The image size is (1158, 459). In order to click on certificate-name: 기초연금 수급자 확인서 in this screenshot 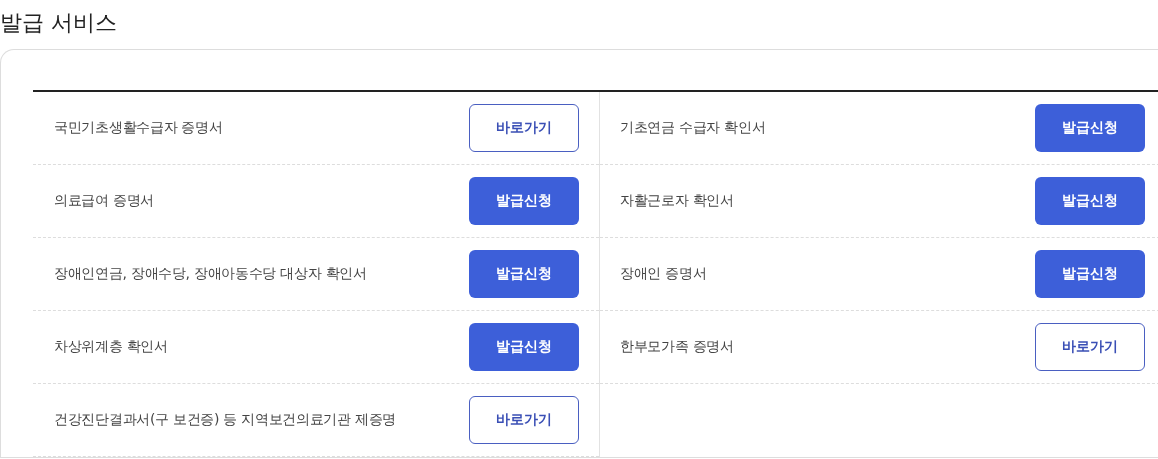, I will do `click(693, 128)`.